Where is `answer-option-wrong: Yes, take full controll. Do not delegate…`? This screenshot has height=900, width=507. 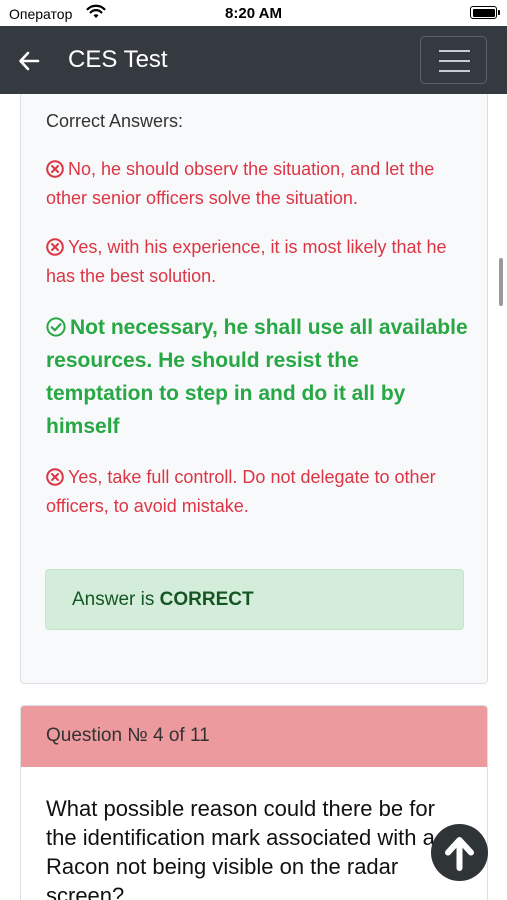
answer-option-wrong: Yes, take full controll. Do not delegate… is located at coordinates (258, 492).